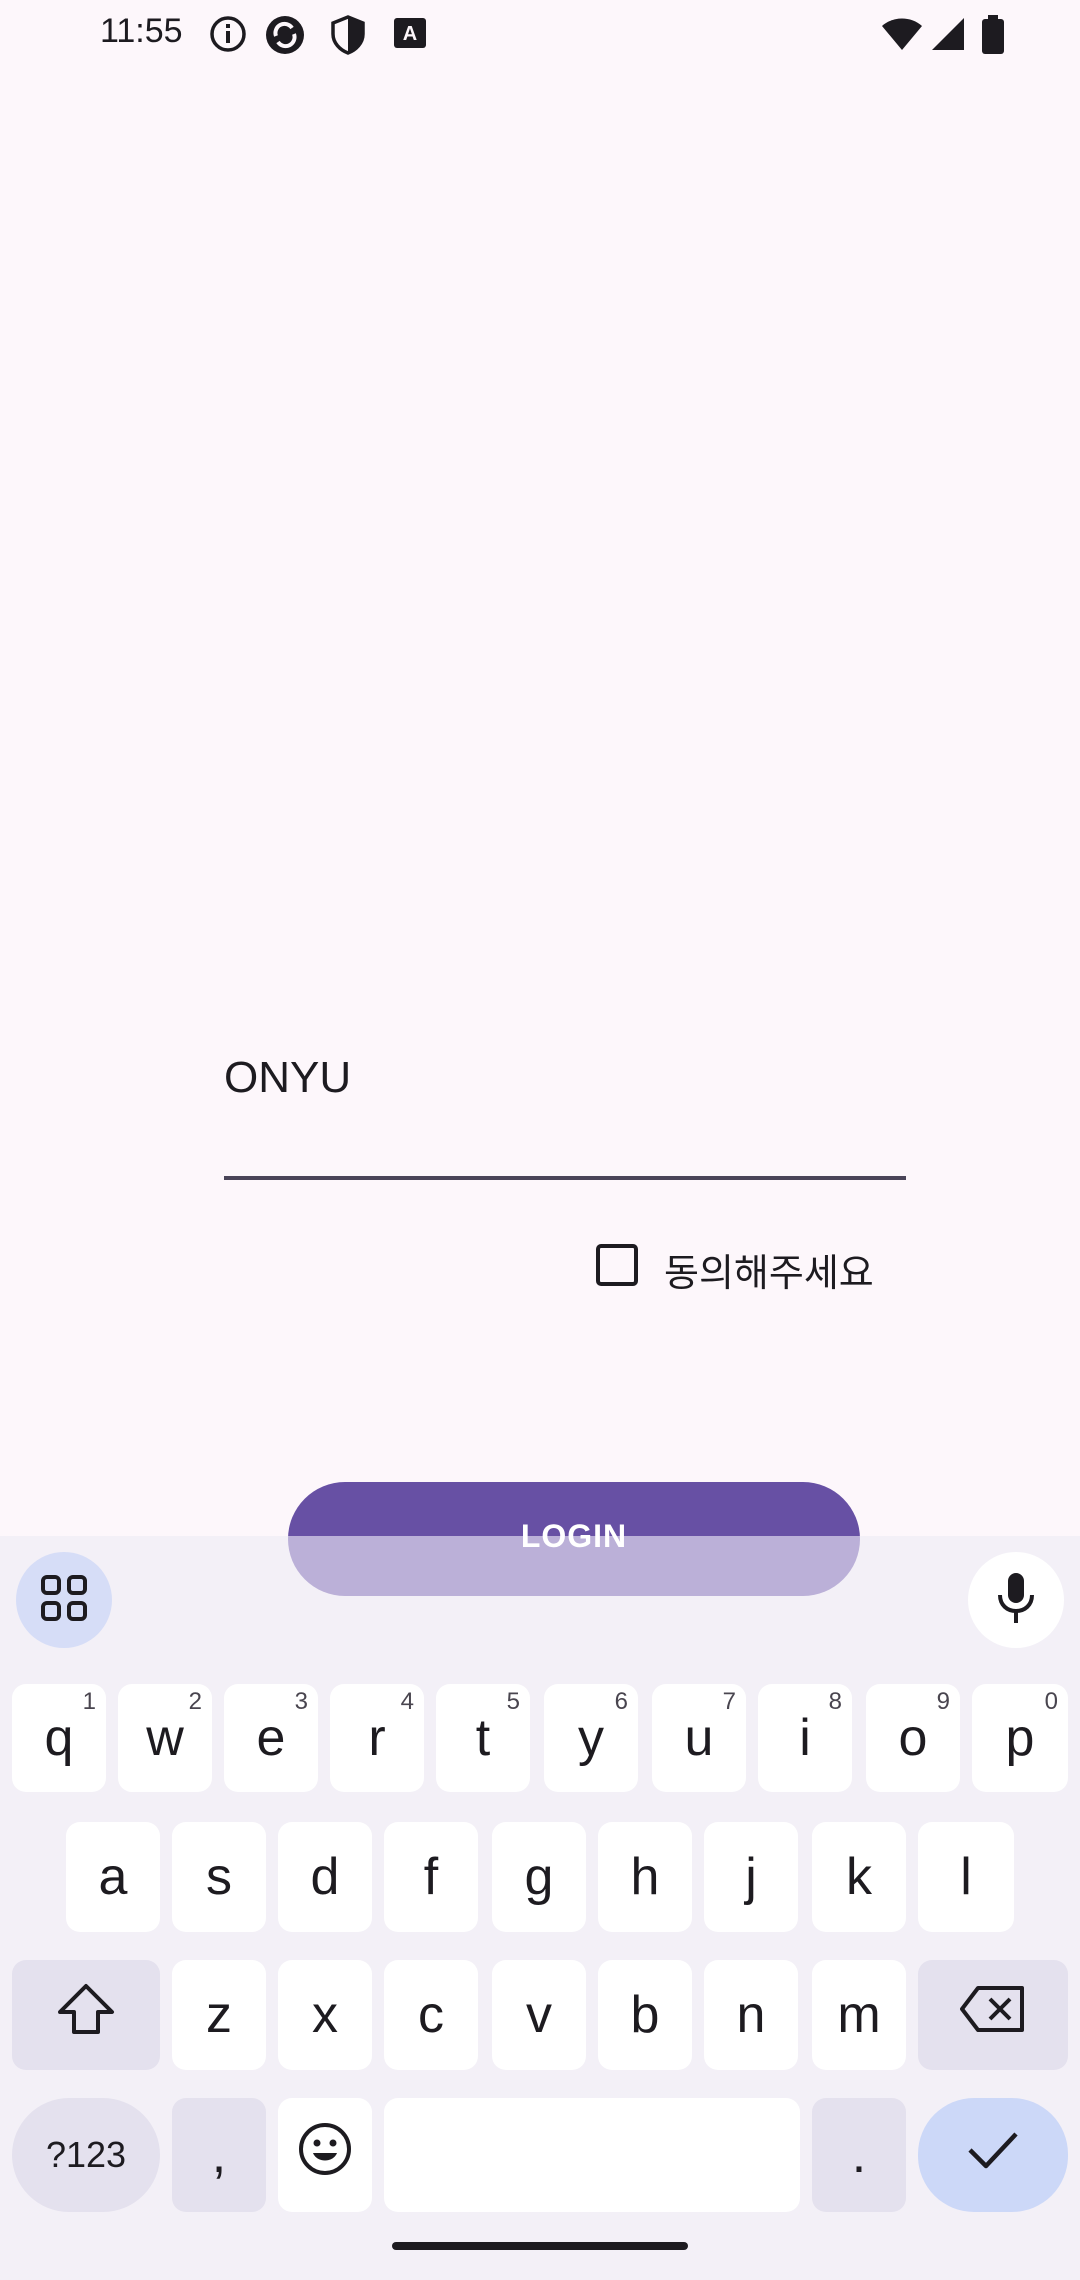  I want to click on voice-input-button, so click(1016, 1600).